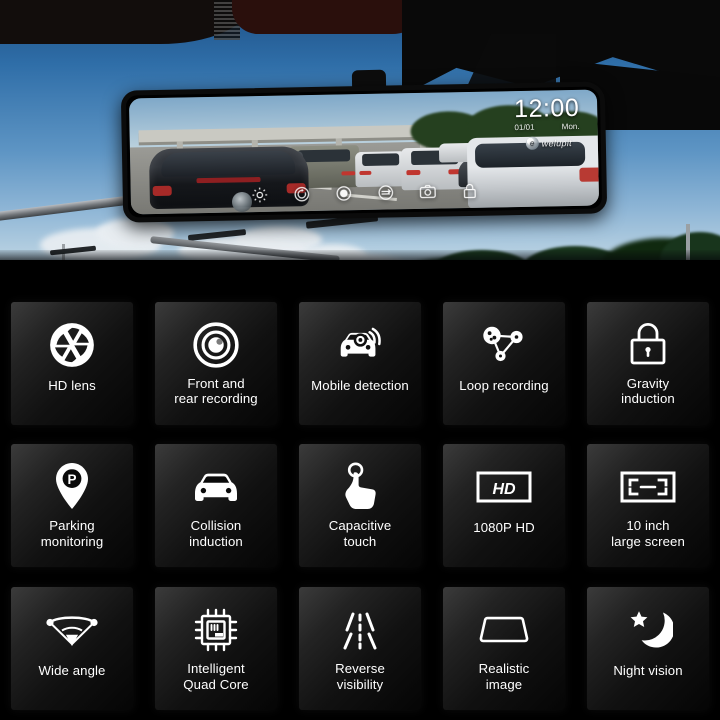  Describe the element at coordinates (360, 345) in the screenshot. I see `car-motion-detect-icon` at that location.